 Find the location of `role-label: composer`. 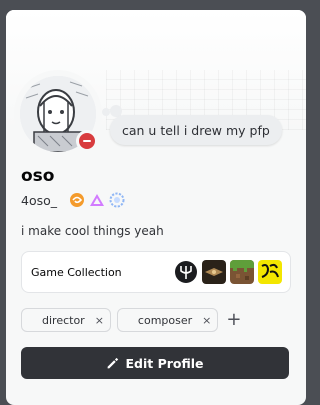

role-label: composer is located at coordinates (165, 320).